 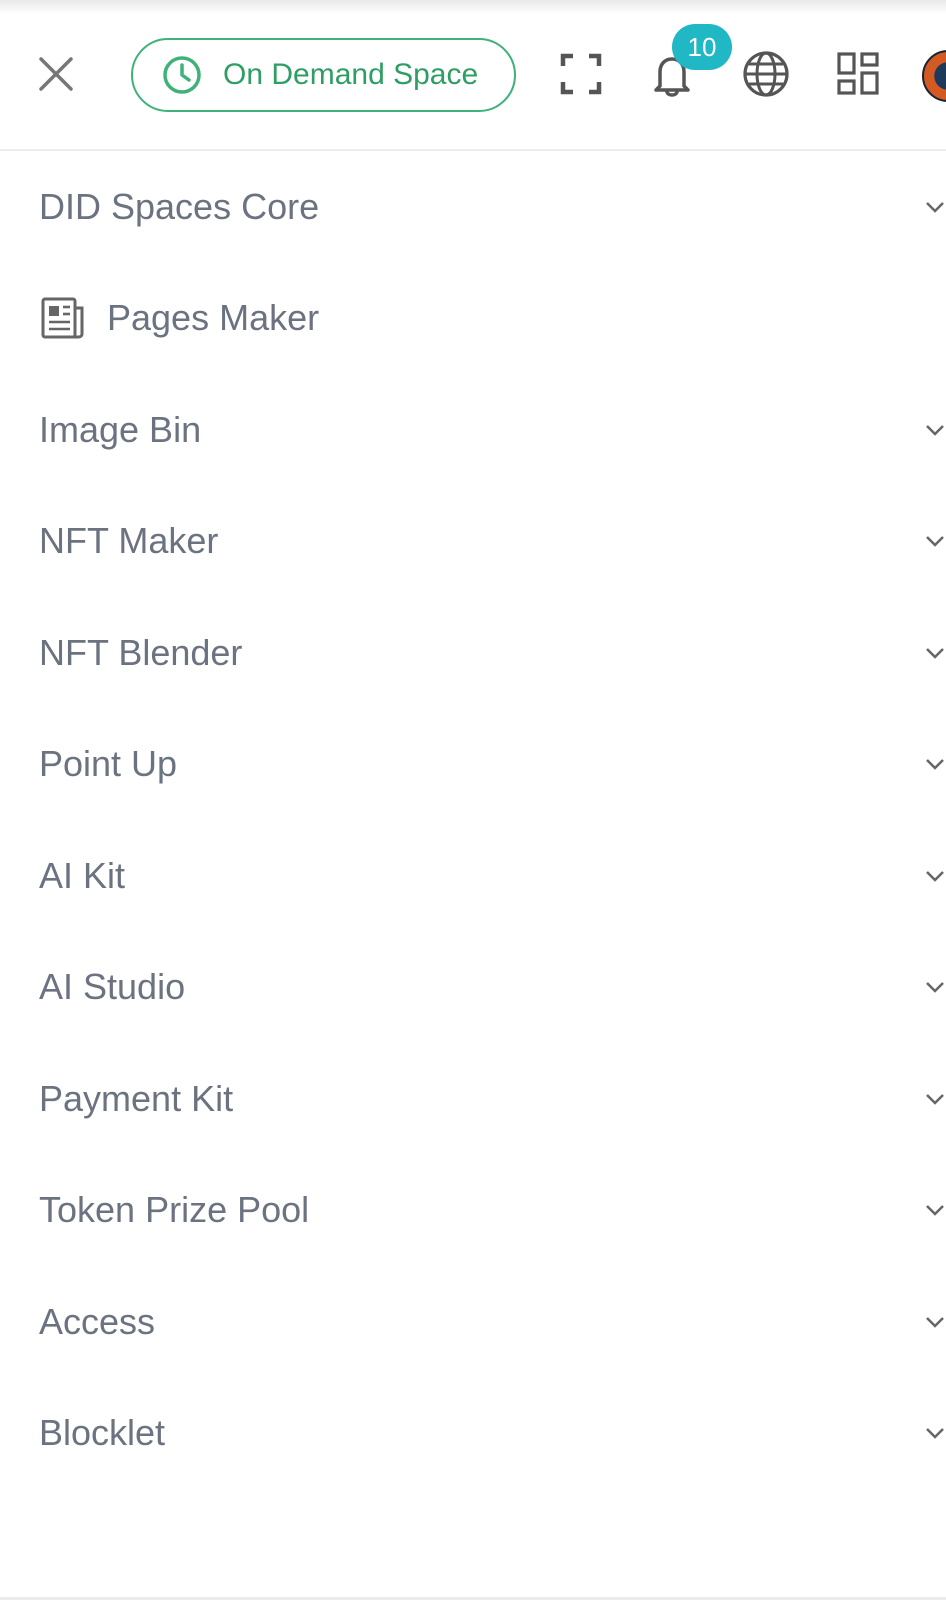 I want to click on menu-item-label: Blocklet, so click(x=102, y=1433).